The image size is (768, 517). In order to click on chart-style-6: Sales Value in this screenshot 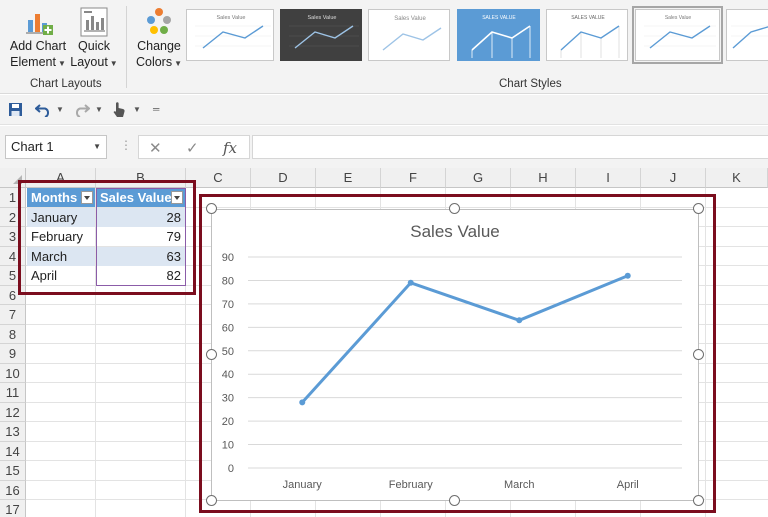, I will do `click(677, 35)`.